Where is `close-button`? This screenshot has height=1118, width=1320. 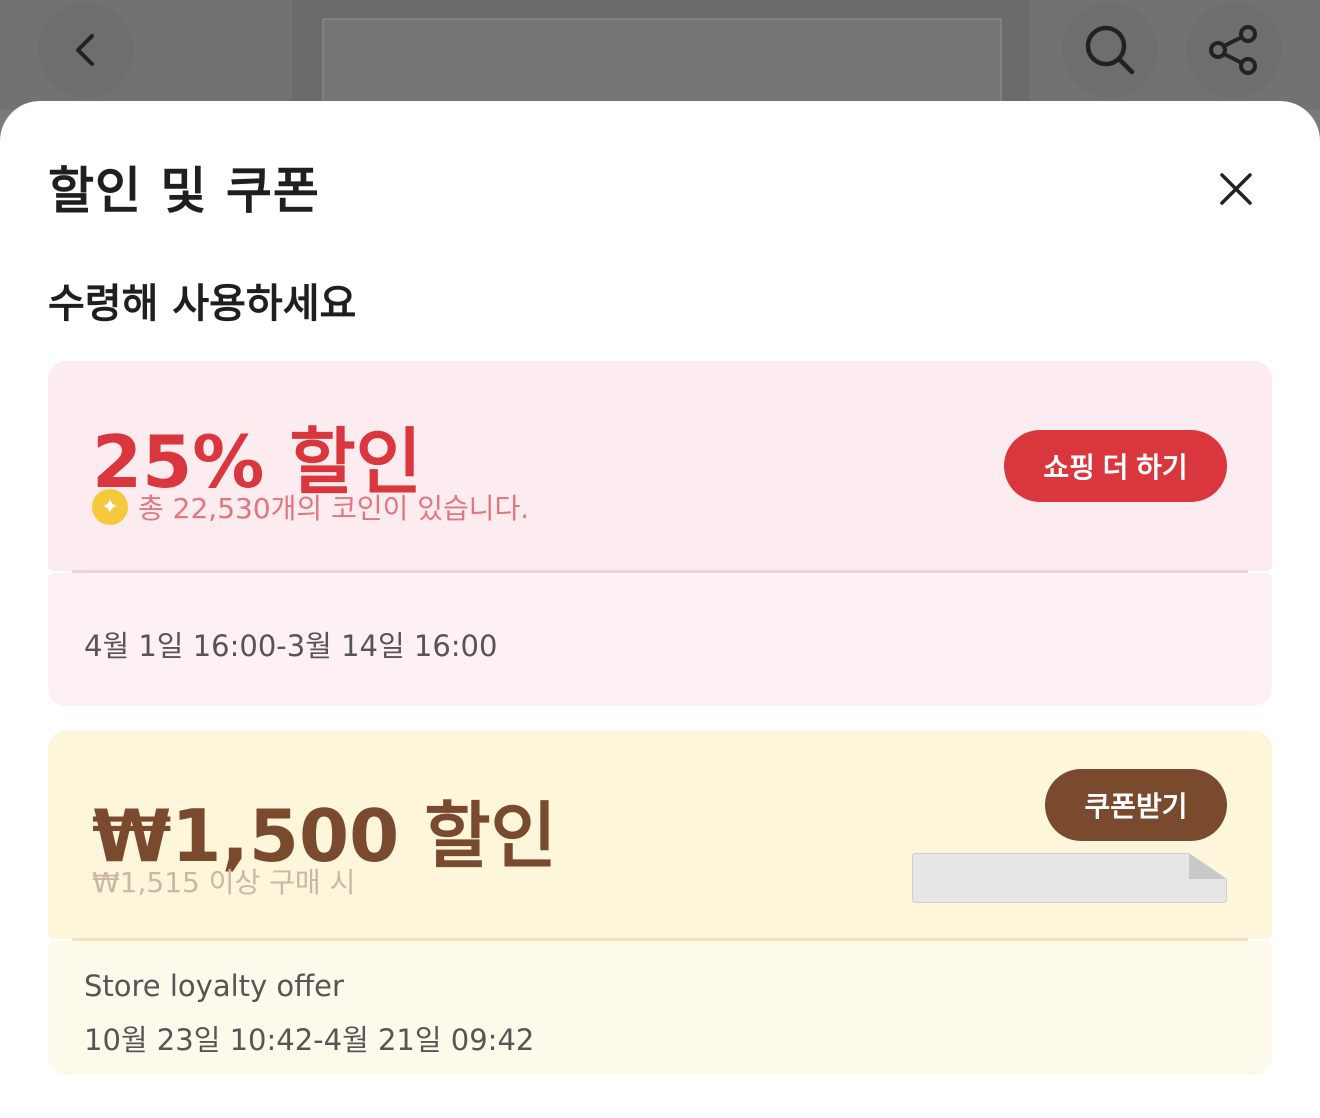 close-button is located at coordinates (1236, 189).